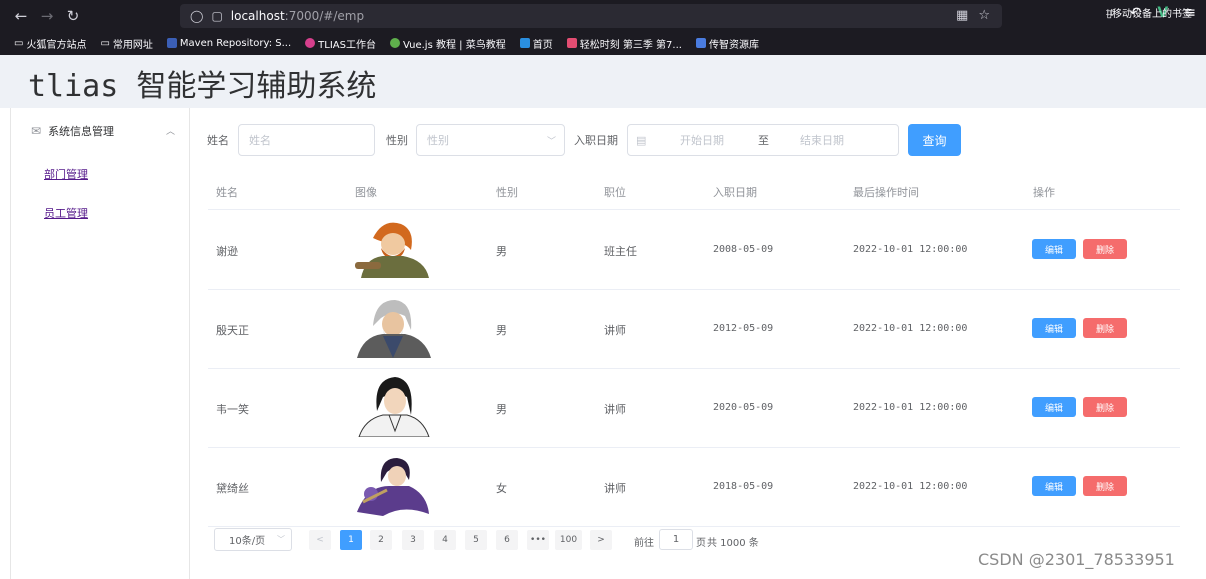  What do you see at coordinates (310, 43) in the screenshot?
I see `tlias-icon` at bounding box center [310, 43].